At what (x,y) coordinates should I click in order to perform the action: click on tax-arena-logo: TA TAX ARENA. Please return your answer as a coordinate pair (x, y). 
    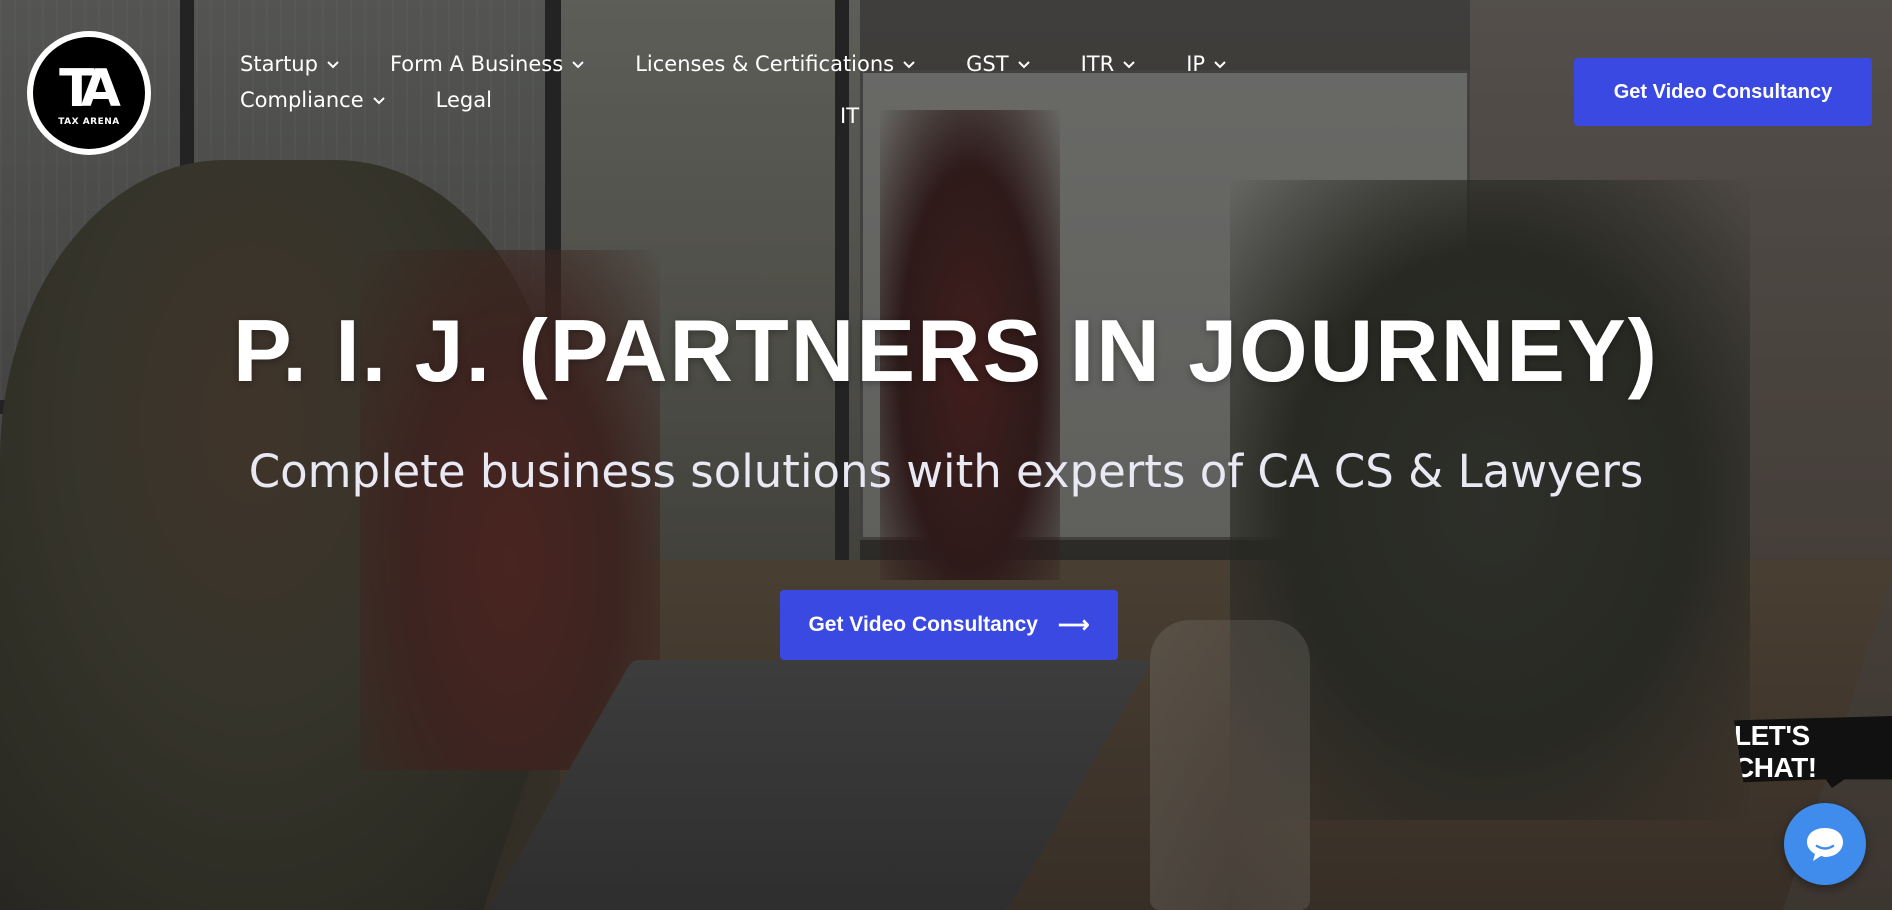
    Looking at the image, I should click on (89, 93).